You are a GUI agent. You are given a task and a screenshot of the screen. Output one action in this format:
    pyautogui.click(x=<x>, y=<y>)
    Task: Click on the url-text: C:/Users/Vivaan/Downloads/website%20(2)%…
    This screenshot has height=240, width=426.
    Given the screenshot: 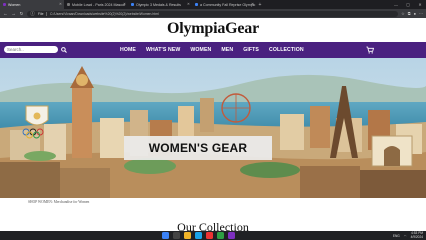 What is the action you would take?
    pyautogui.click(x=104, y=13)
    